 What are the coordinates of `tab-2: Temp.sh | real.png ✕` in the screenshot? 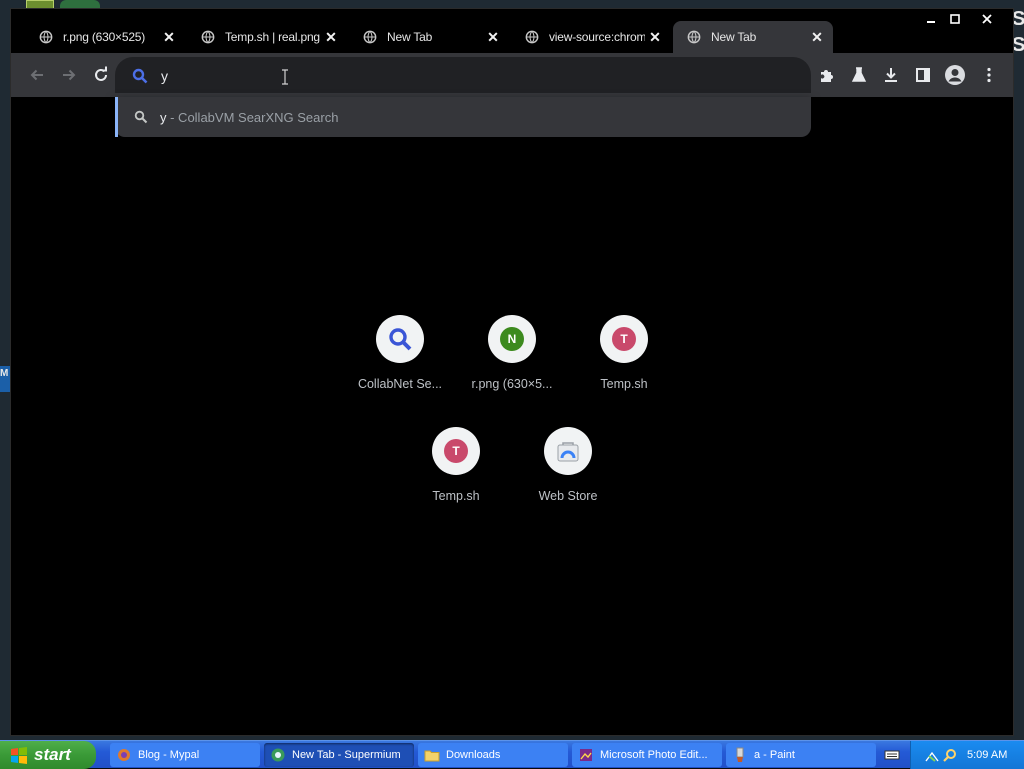 It's located at (267, 37).